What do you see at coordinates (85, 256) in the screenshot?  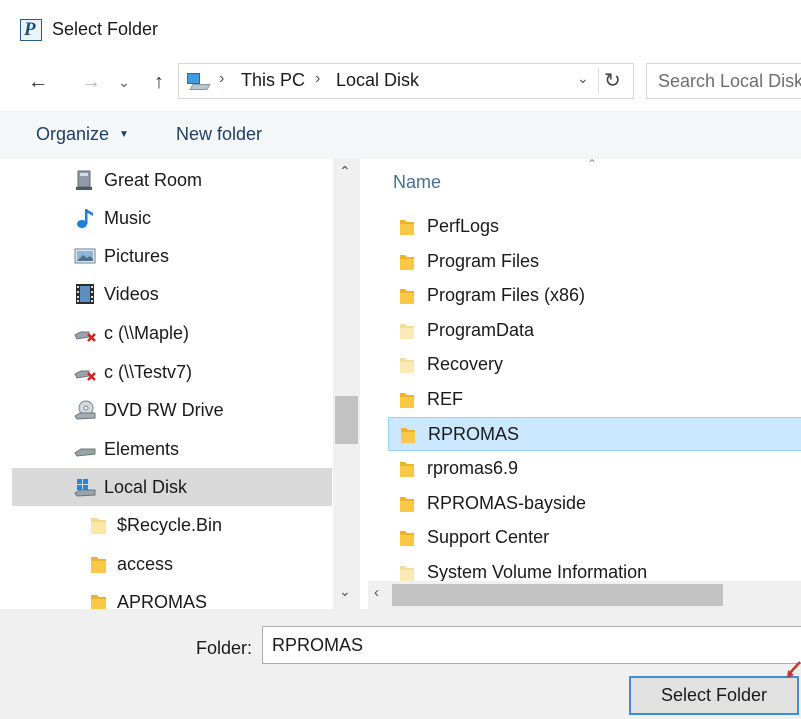 I see `pictures-icon` at bounding box center [85, 256].